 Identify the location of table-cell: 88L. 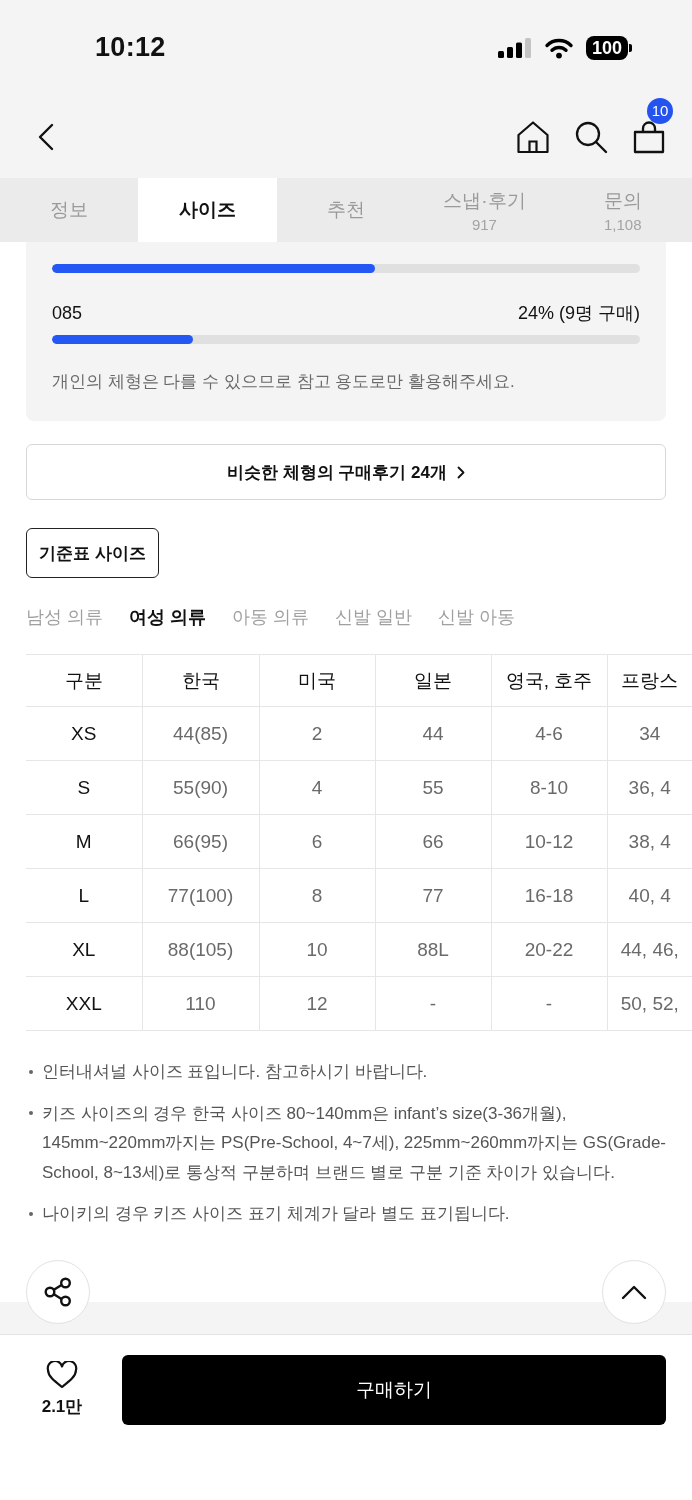
(433, 949).